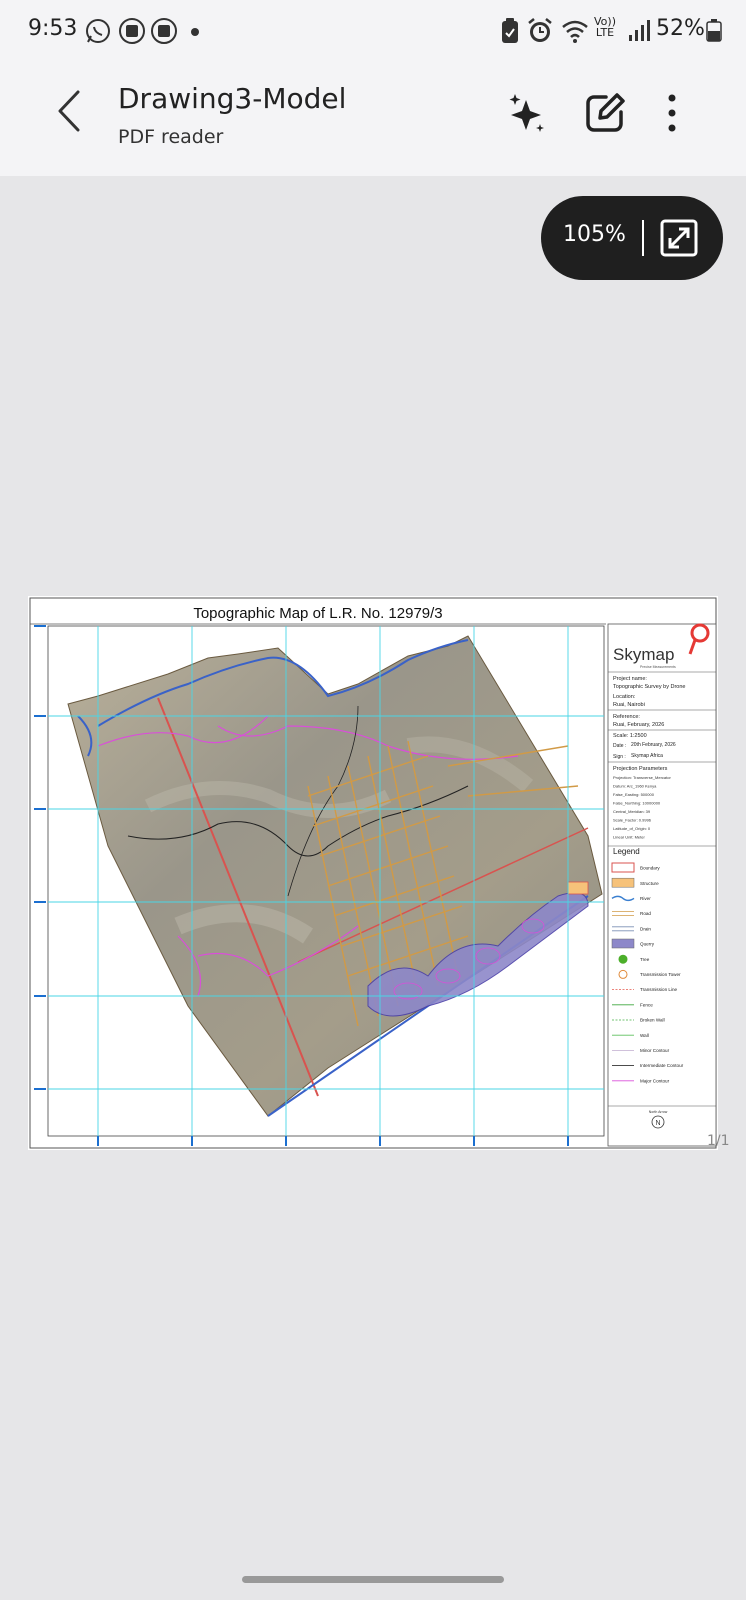 This screenshot has height=1600, width=746. What do you see at coordinates (638, 725) in the screenshot?
I see `reference-value: Ruai, February, 2026` at bounding box center [638, 725].